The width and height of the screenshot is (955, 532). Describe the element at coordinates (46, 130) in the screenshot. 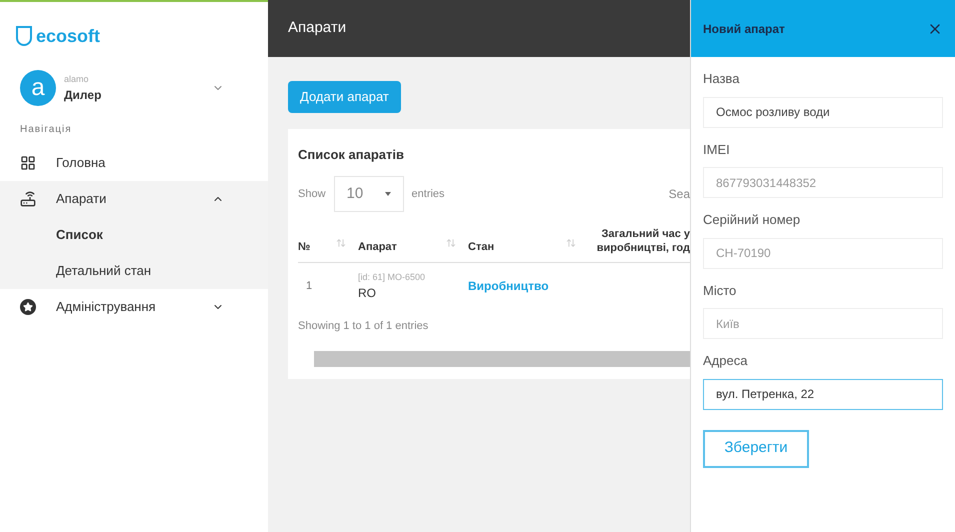

I see `nav-heading: Навігація` at that location.